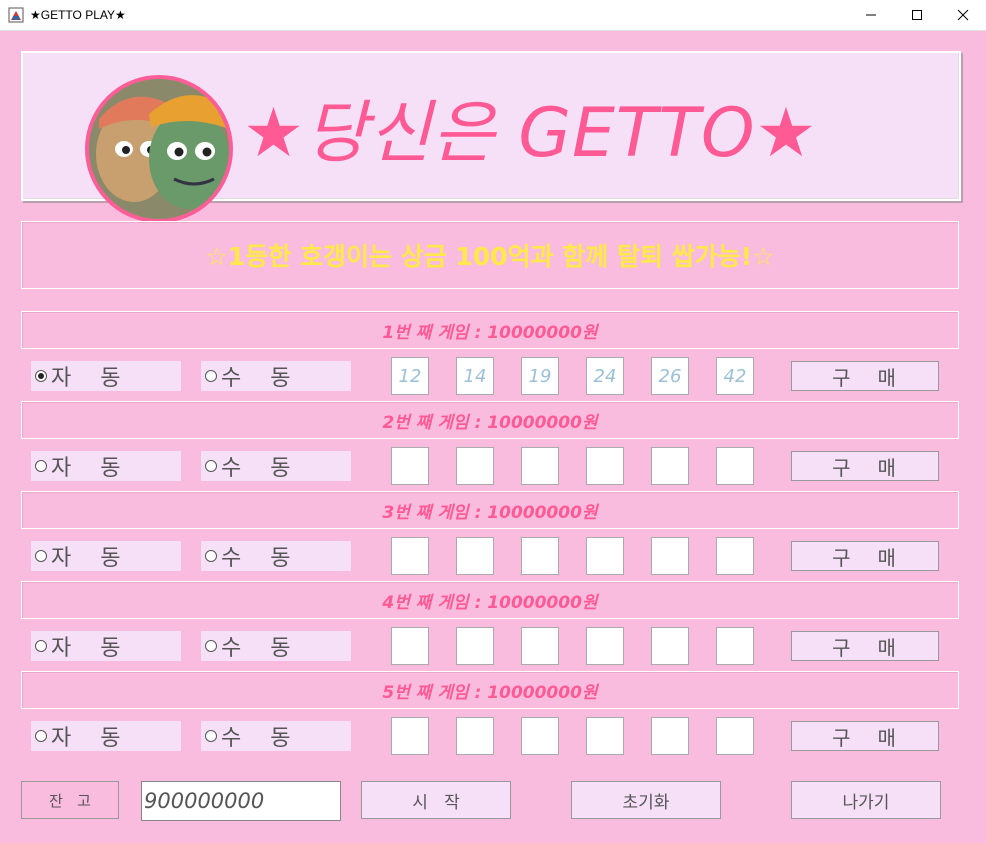  What do you see at coordinates (410, 376) in the screenshot?
I see `number-field: 12` at bounding box center [410, 376].